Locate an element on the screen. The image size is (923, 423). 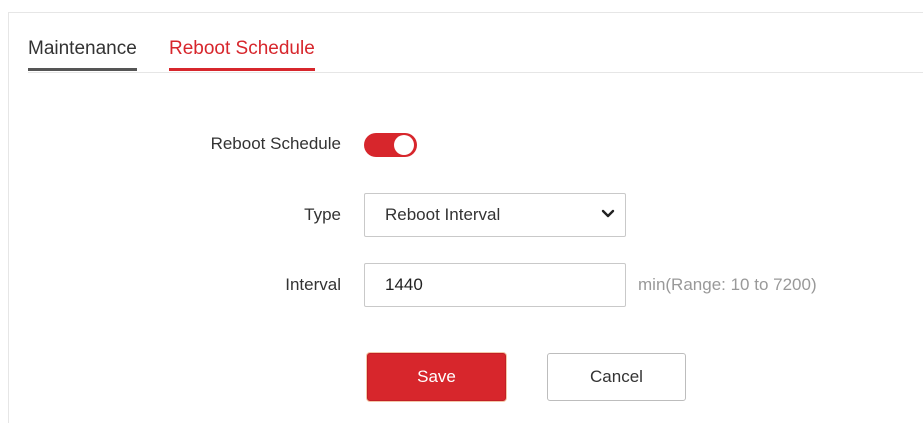
type-select-value: Reboot Interval is located at coordinates (443, 214).